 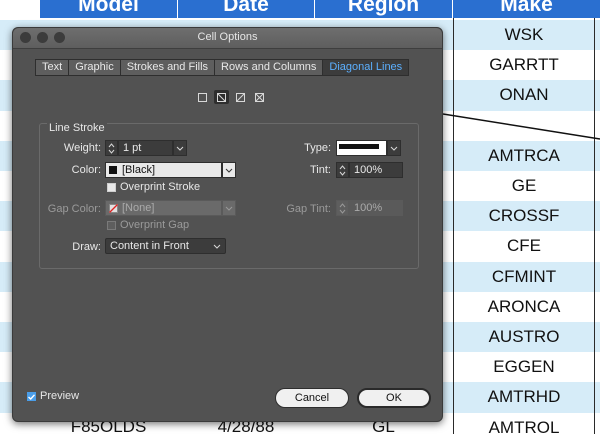 I want to click on none-swatch-icon, so click(x=113, y=208).